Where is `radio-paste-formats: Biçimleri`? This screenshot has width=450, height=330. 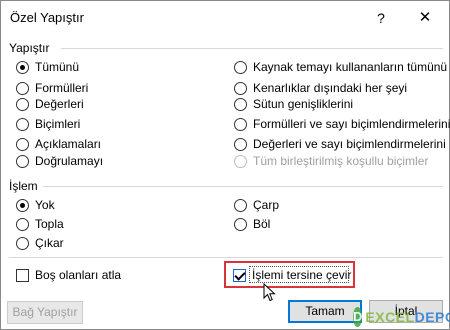
radio-paste-formats: Biçimleri is located at coordinates (48, 124).